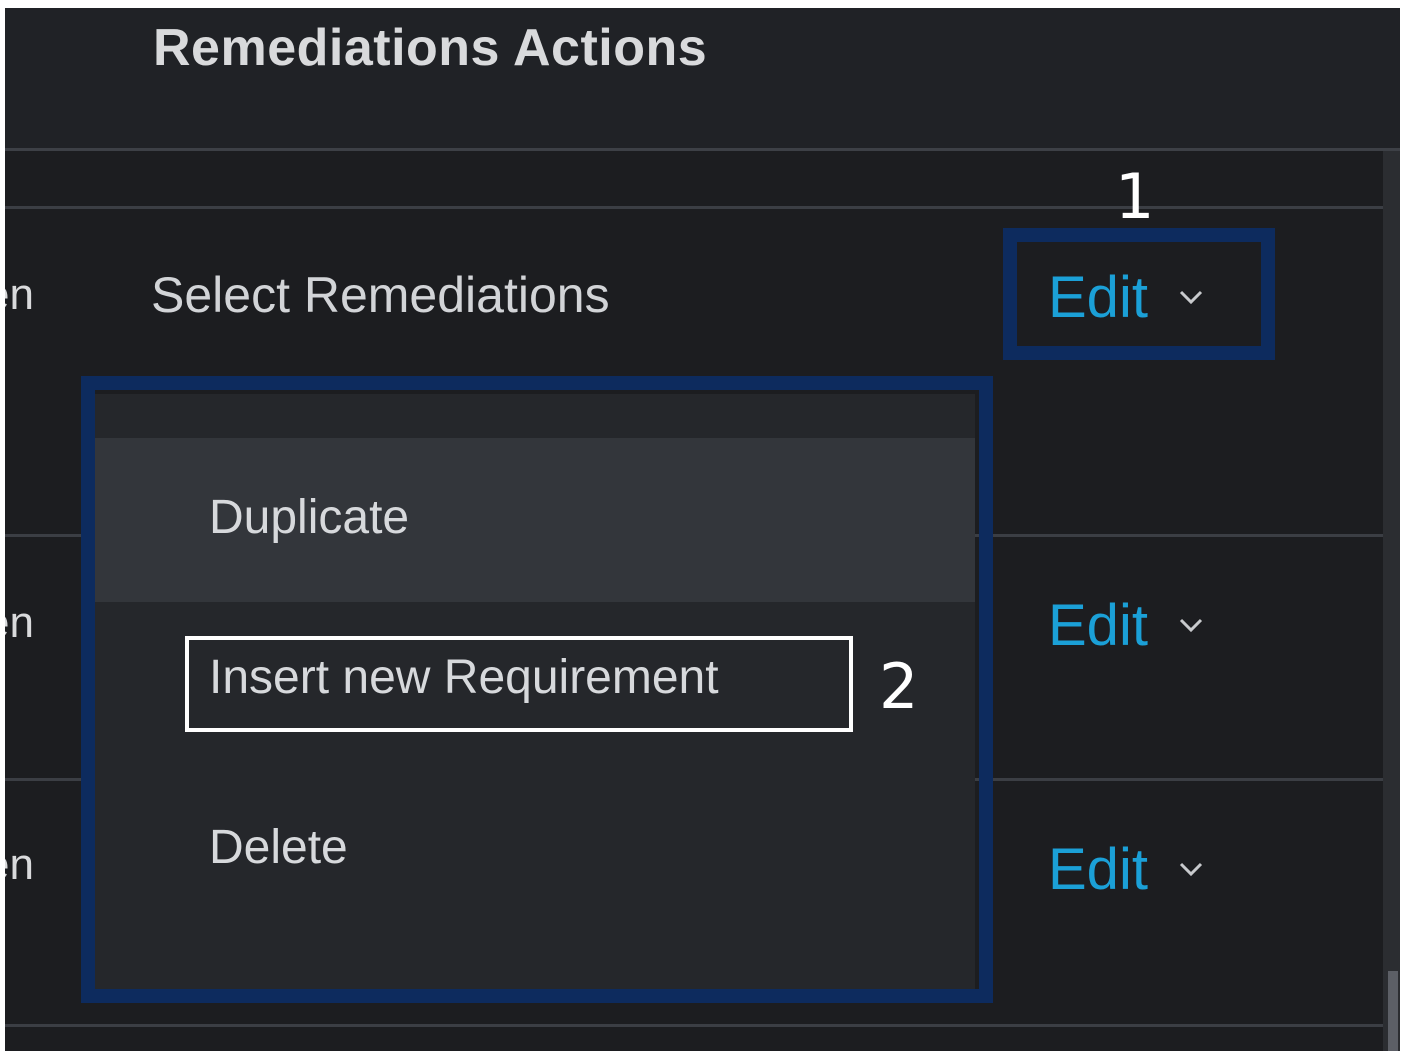  What do you see at coordinates (1135, 196) in the screenshot?
I see `step-number-1: 1` at bounding box center [1135, 196].